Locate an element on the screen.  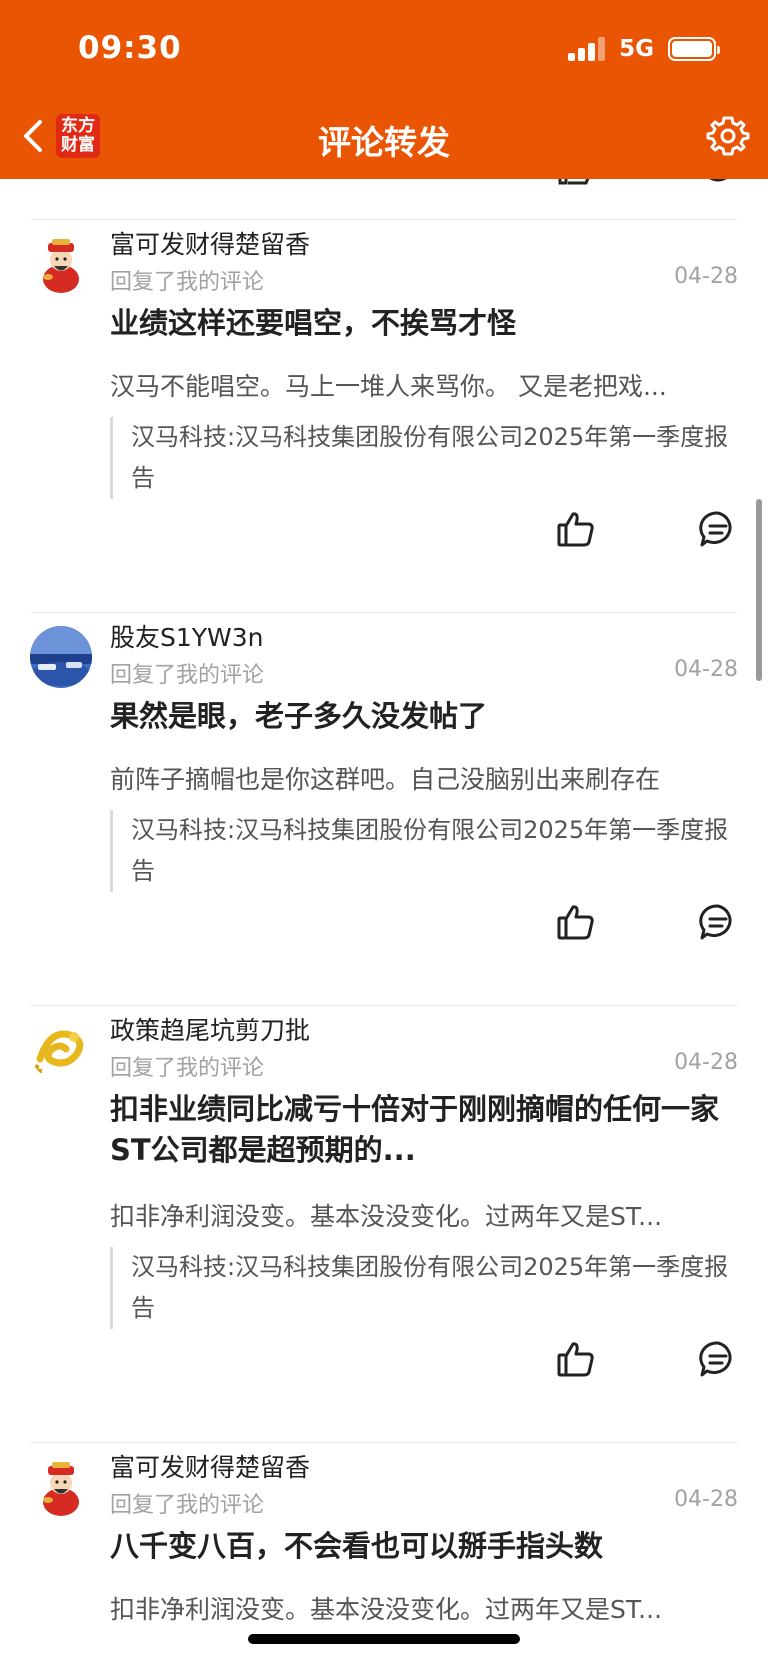
reply-excerpt: 前阵子摘帽也是你这群吧。自己没脑别出来刷存在 is located at coordinates (420, 778).